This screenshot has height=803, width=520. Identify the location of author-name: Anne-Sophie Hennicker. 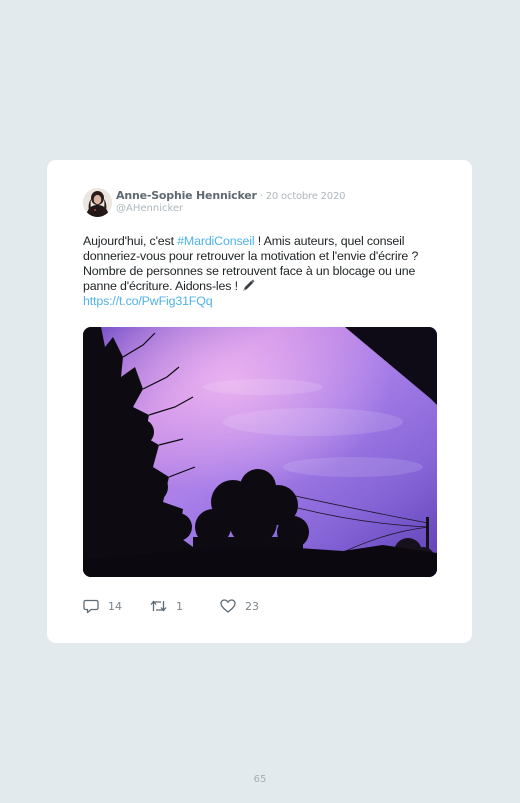
(186, 195).